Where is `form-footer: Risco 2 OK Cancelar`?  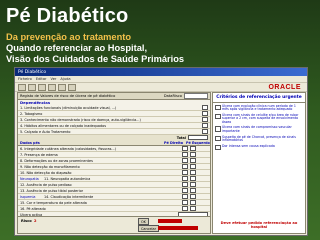 form-footer: Risco 2 OK Cancelar is located at coordinates (114, 224).